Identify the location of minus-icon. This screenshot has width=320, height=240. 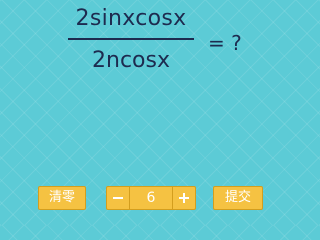
(118, 198).